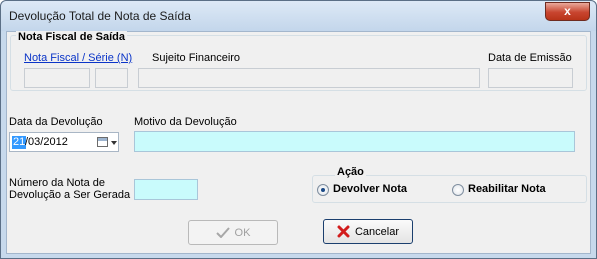 This screenshot has height=259, width=597. Describe the element at coordinates (46, 142) in the screenshot. I see `data-devolucao-rest: /03/2012` at that location.